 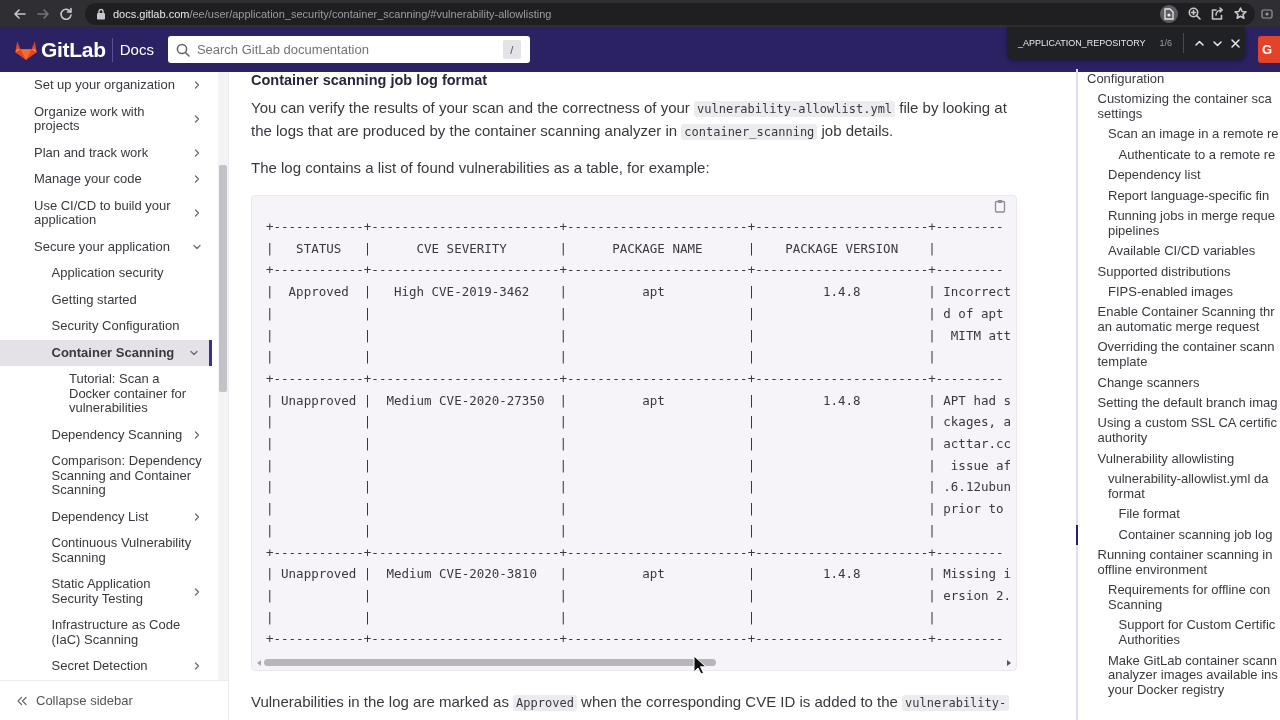 I want to click on sidebar-item: Plan and track work, so click(x=106, y=152).